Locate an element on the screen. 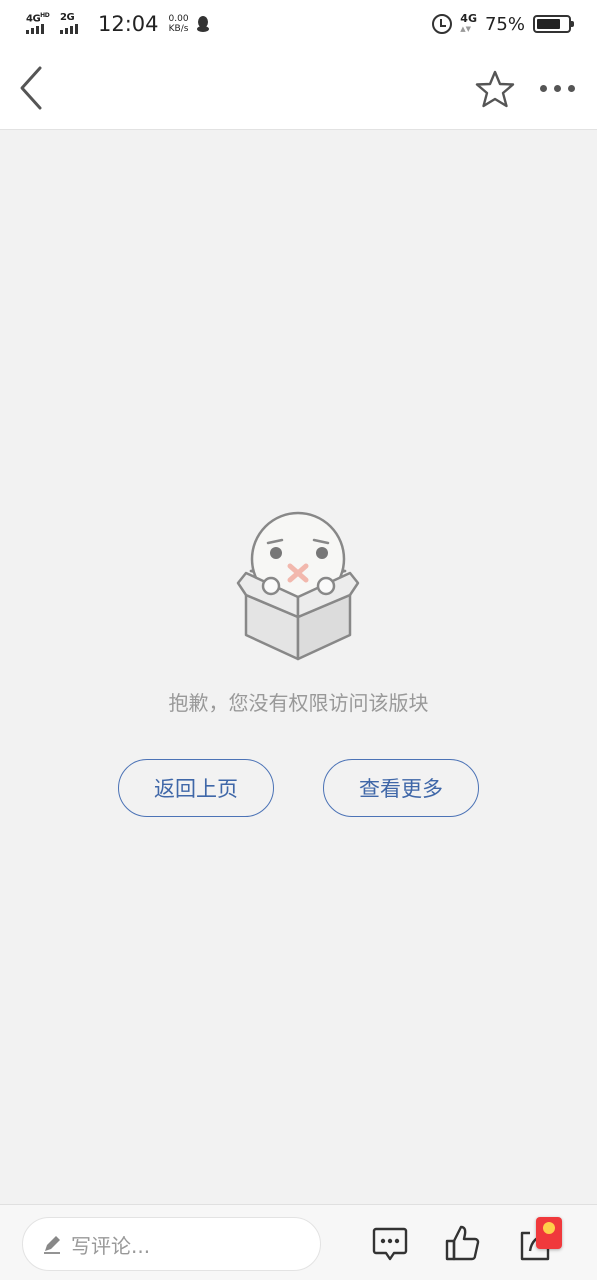  status-bar-right: 4G ▲▼ 75% is located at coordinates (503, 24).